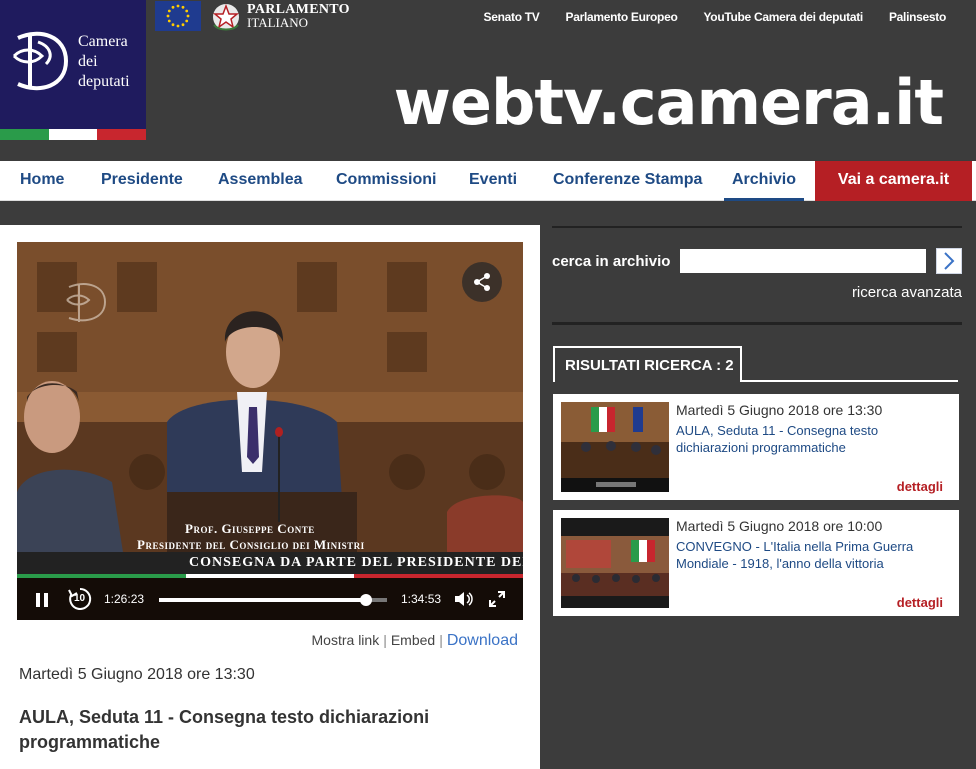 The width and height of the screenshot is (976, 769). What do you see at coordinates (512, 17) in the screenshot?
I see `top-link-senato-tv: Senato TV` at bounding box center [512, 17].